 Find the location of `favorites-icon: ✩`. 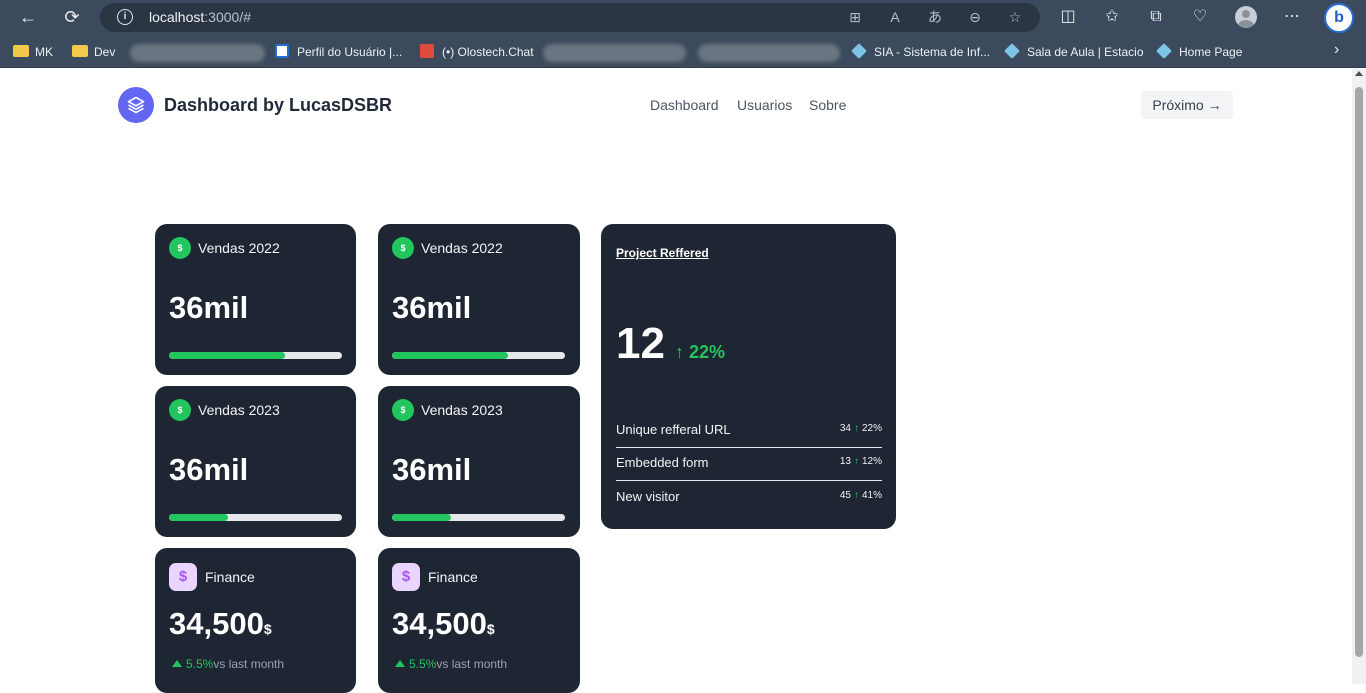

favorites-icon: ✩ is located at coordinates (1112, 17).